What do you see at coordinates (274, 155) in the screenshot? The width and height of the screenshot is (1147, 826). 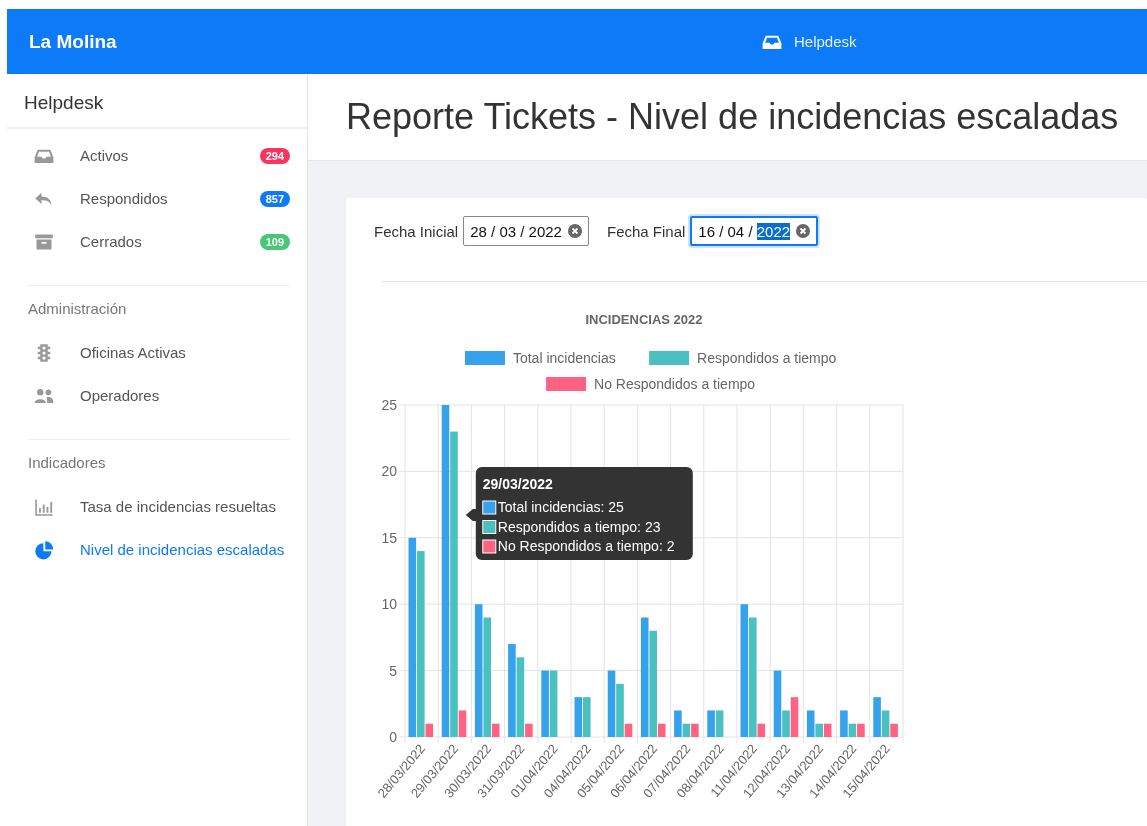 I see `count-badge: 294` at bounding box center [274, 155].